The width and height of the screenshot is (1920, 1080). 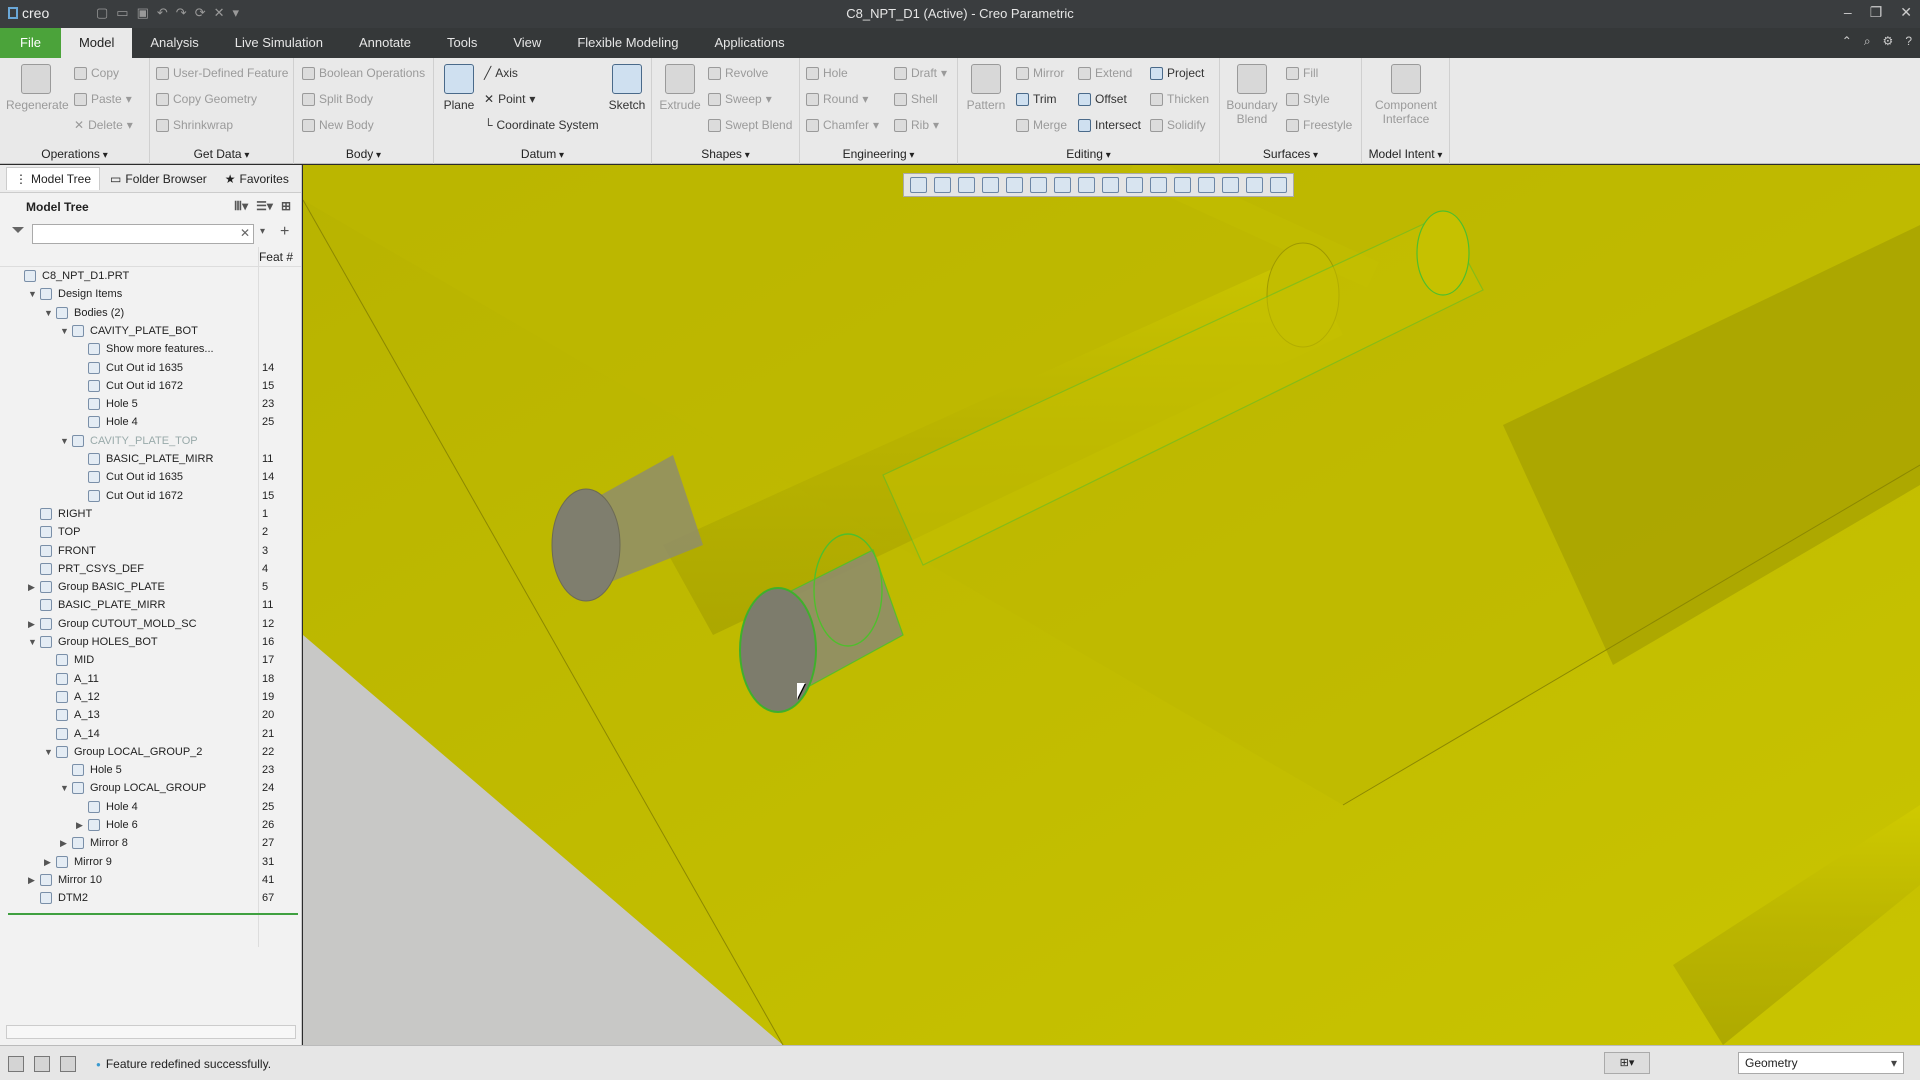 I want to click on help-icon: ?, so click(x=1908, y=41).